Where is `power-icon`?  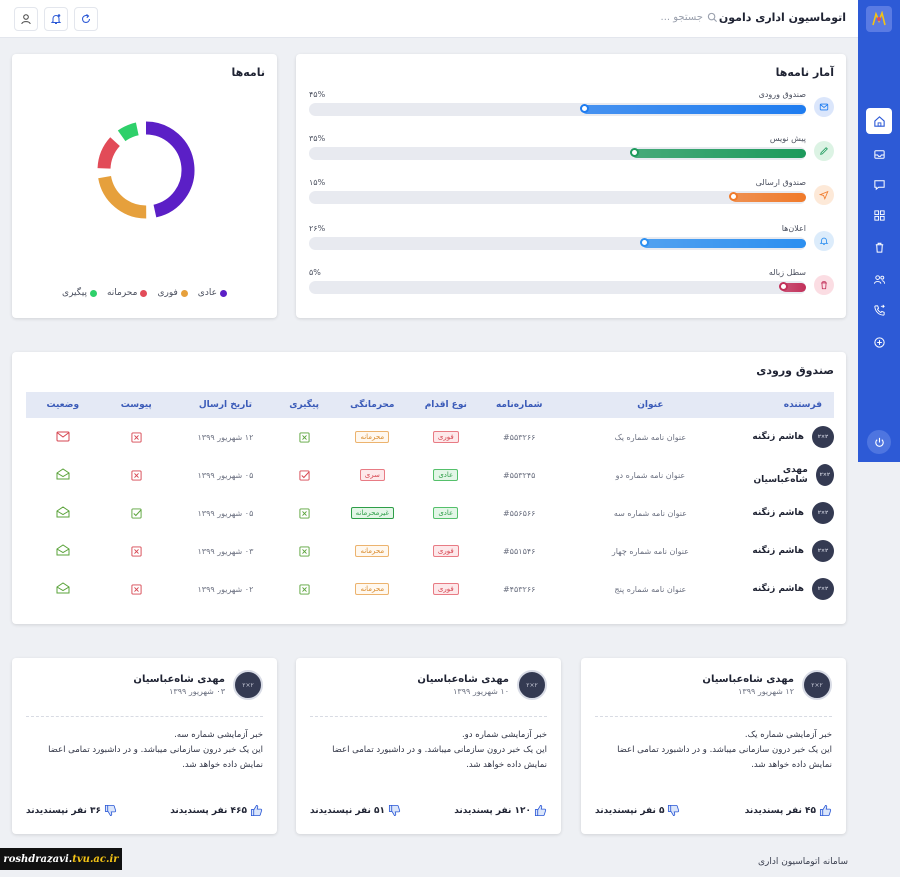 power-icon is located at coordinates (879, 442).